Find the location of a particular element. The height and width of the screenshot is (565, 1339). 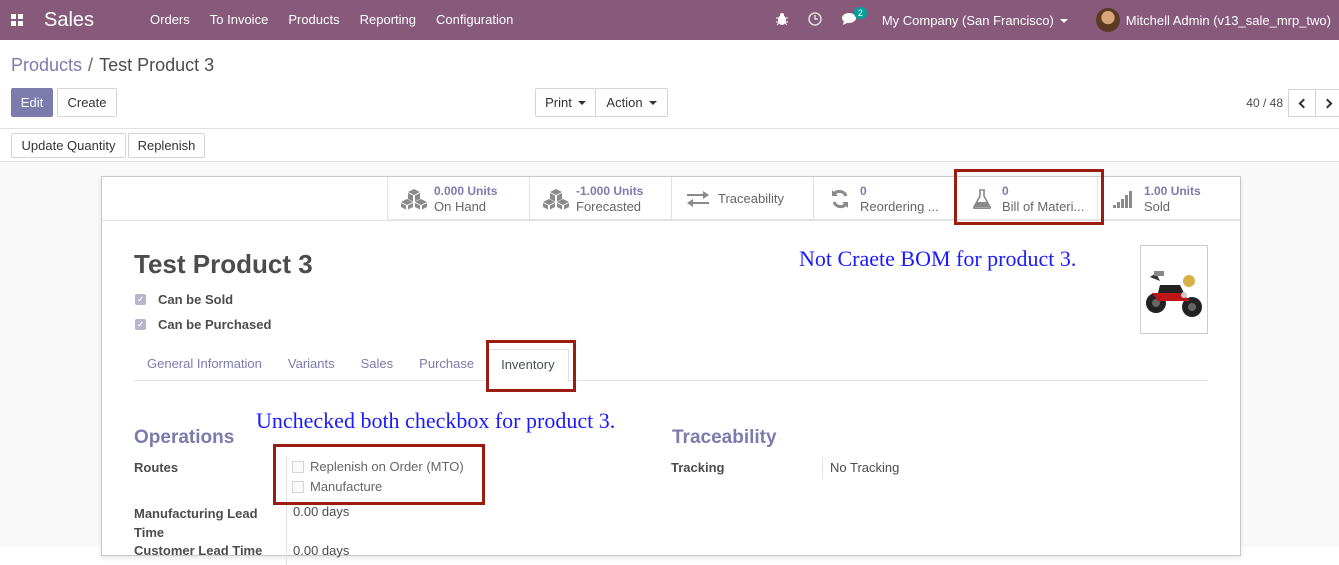

tab-purchase: Purchase is located at coordinates (446, 364).